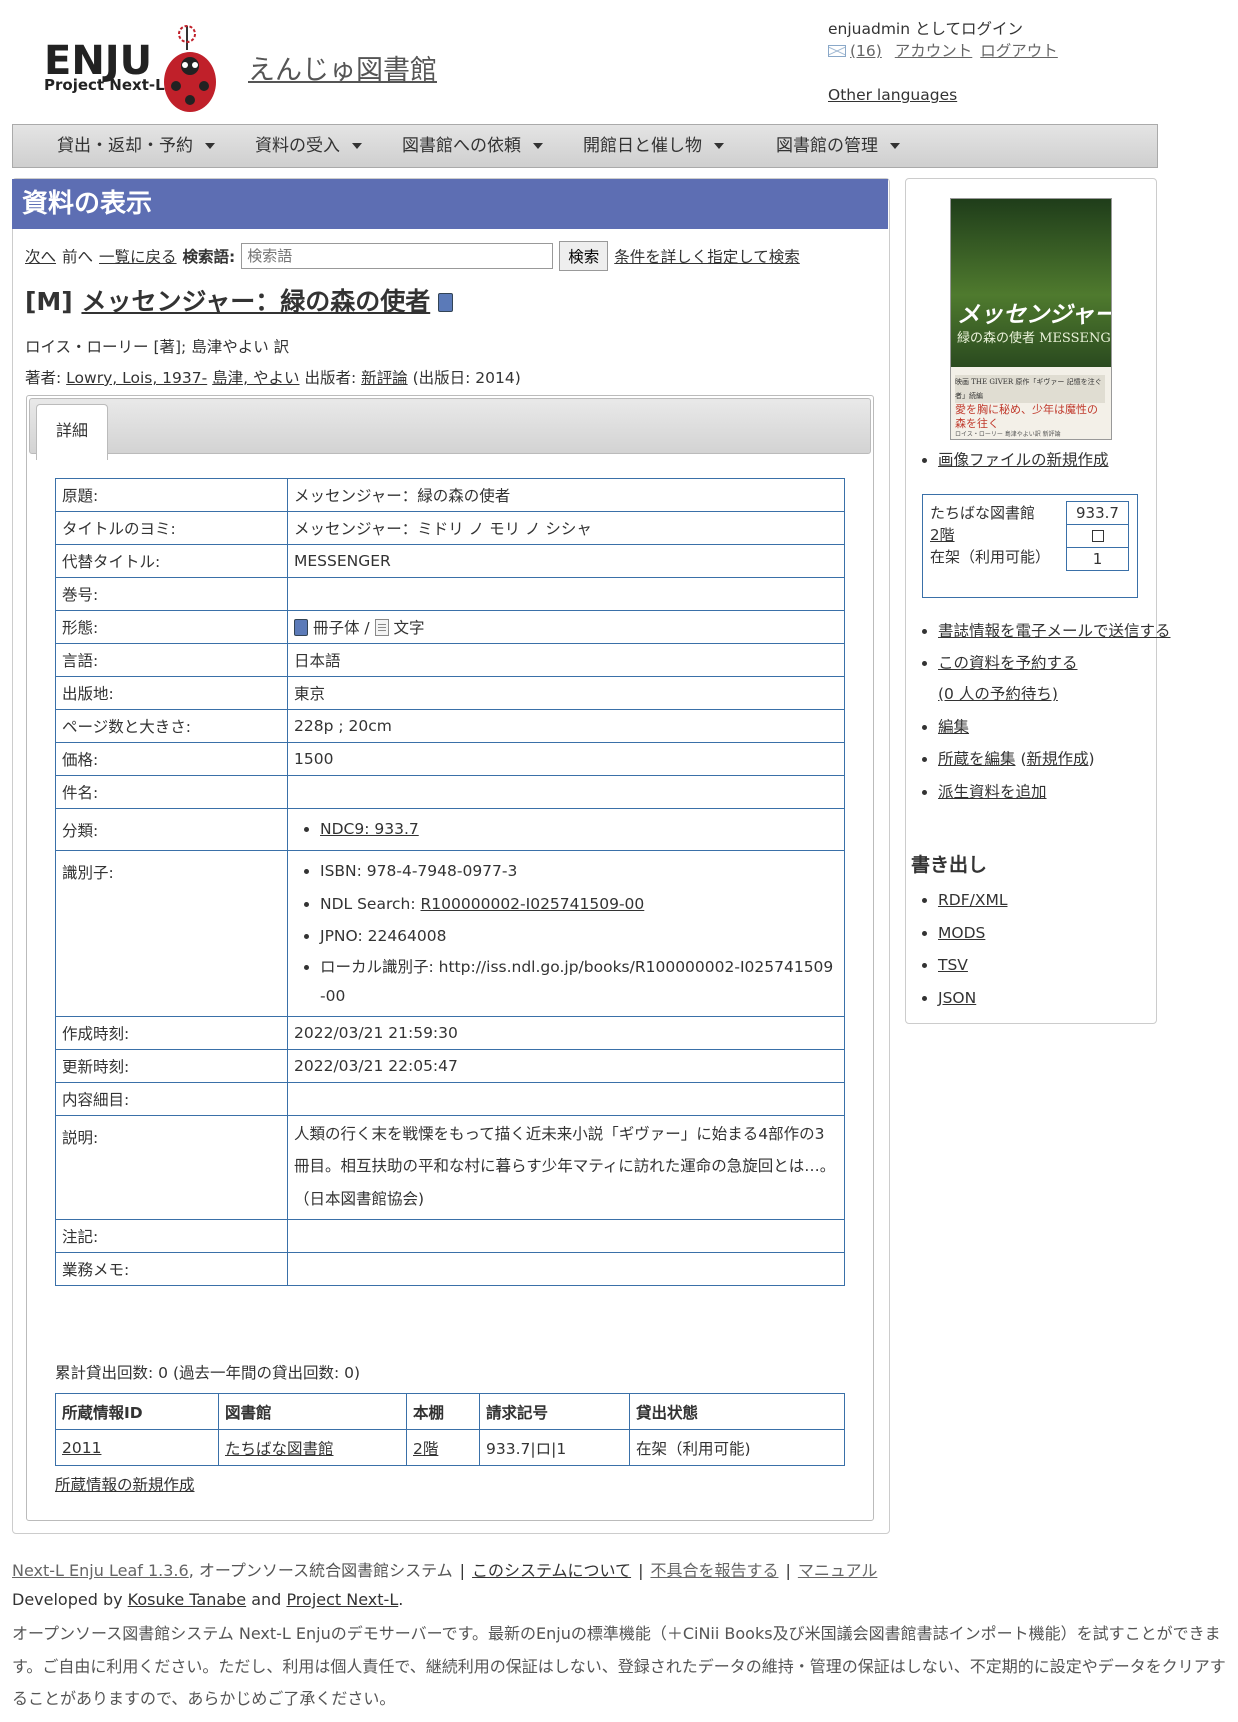  What do you see at coordinates (341, 628) in the screenshot?
I see `carrier-type: 冊子体 /` at bounding box center [341, 628].